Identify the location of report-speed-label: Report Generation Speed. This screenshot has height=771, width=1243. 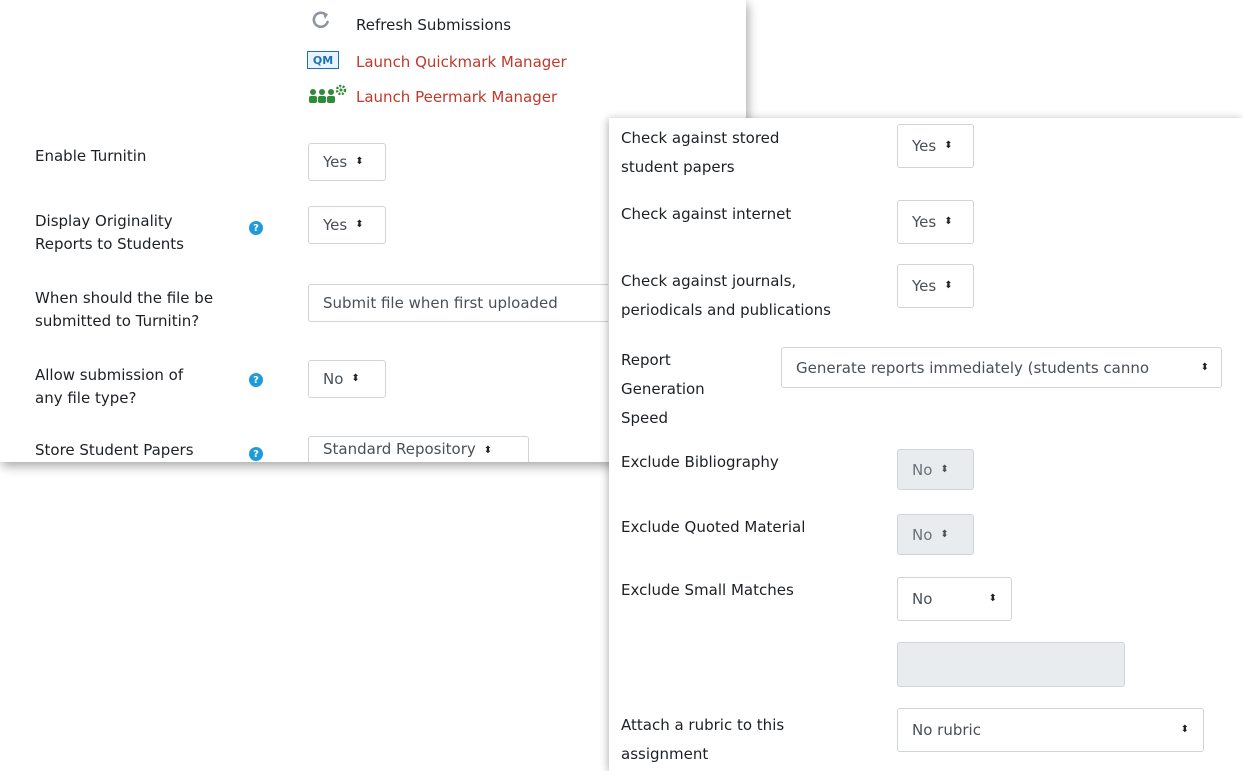
(663, 389).